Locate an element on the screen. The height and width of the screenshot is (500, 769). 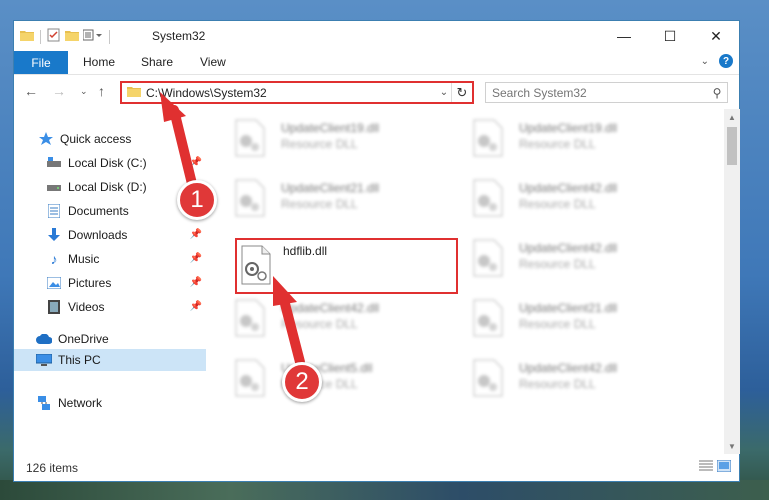
step-badge-1: 1 is located at coordinates (197, 200).